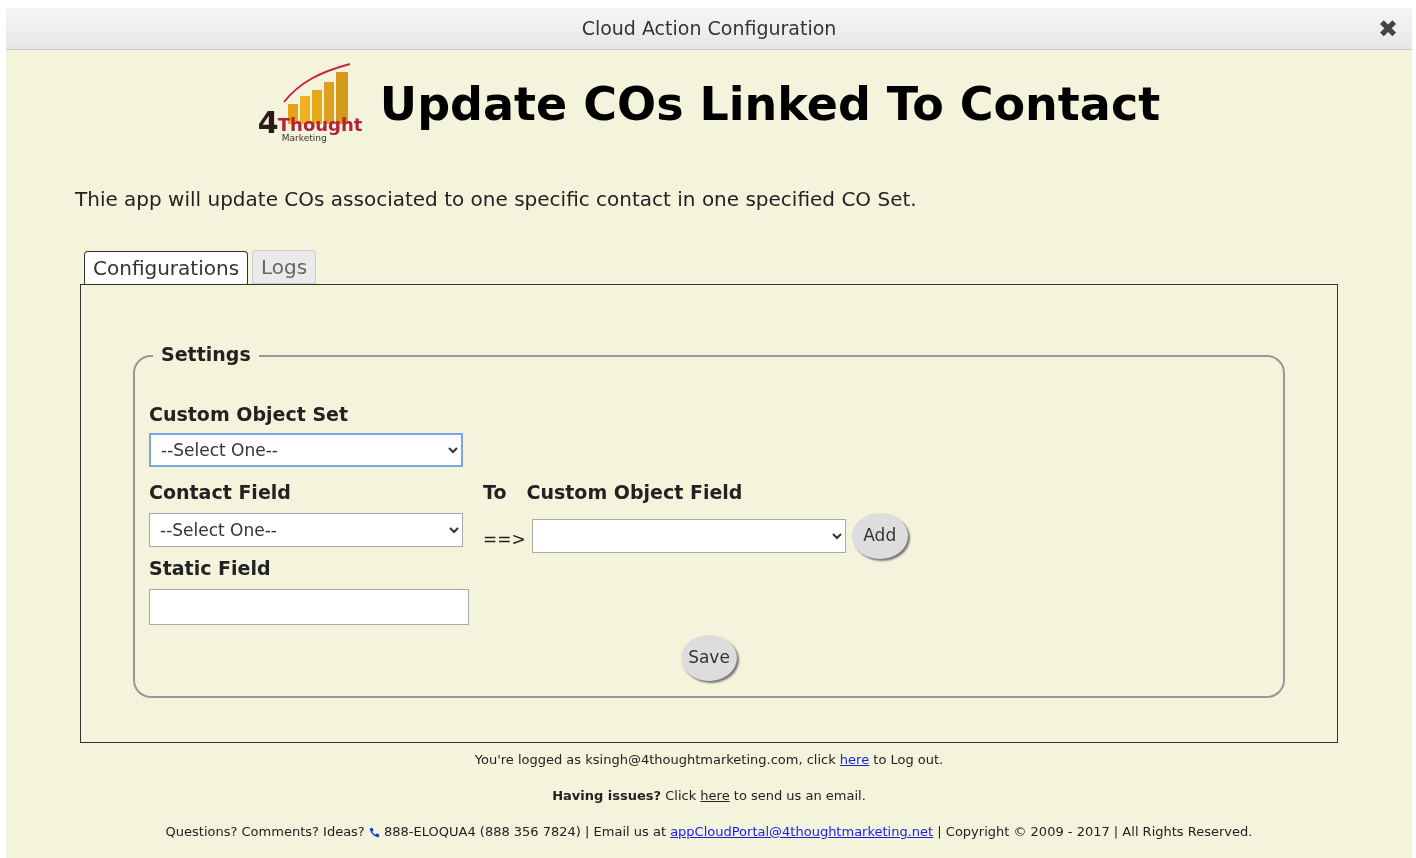 Image resolution: width=1416 pixels, height=858 pixels. I want to click on footer-text: Questions? Comments? Ideas? 888-ELOQUA4 (888 356 7824) | Email us at appCloudPortal@4thoughtmarketing.net | Copyright © 2009 - 2017 | All Rights Reserved., so click(709, 831).